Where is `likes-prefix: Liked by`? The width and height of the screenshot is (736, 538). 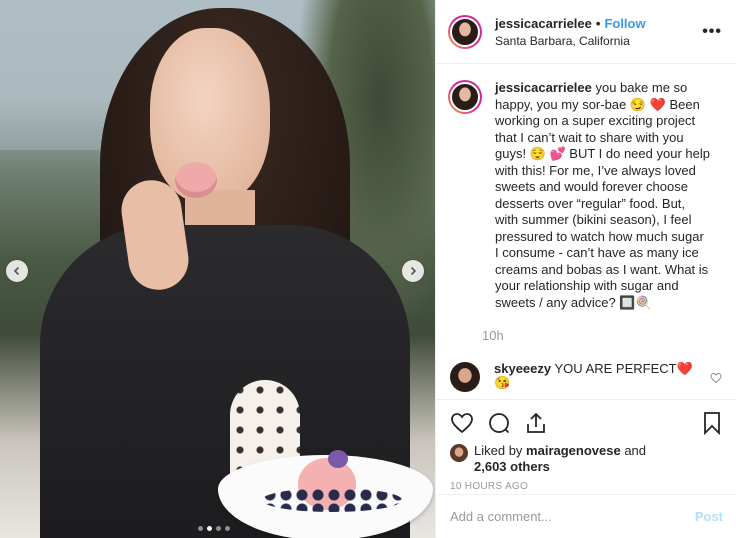
likes-prefix: Liked by is located at coordinates (500, 450).